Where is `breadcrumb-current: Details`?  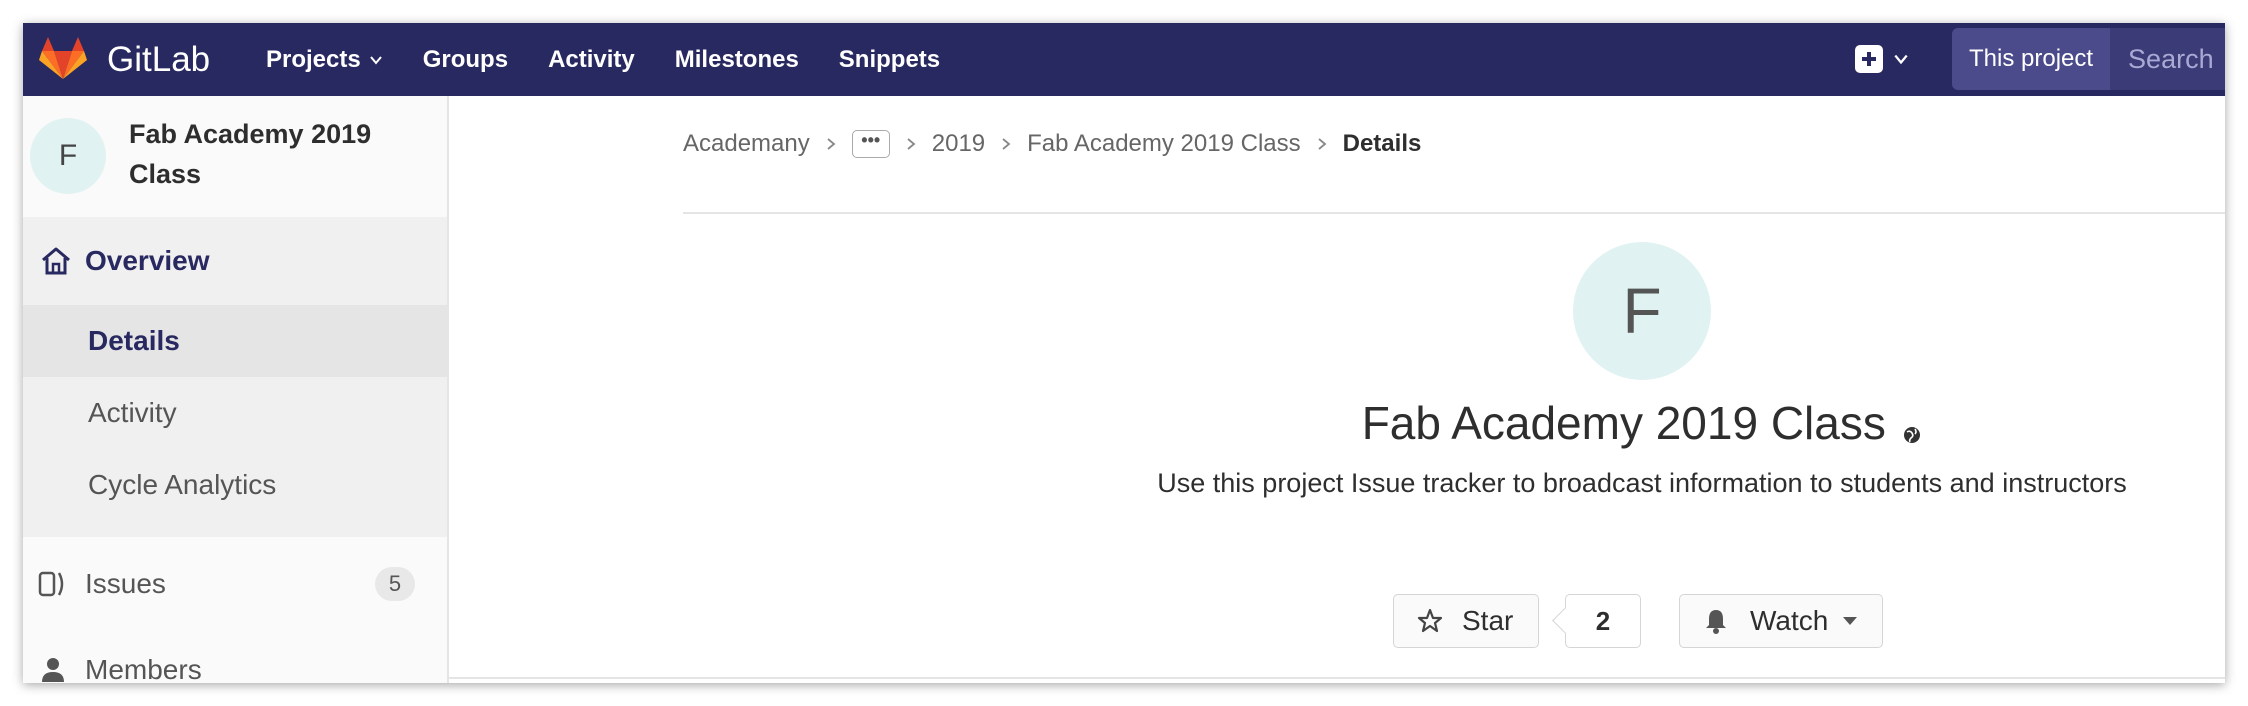 breadcrumb-current: Details is located at coordinates (1382, 144).